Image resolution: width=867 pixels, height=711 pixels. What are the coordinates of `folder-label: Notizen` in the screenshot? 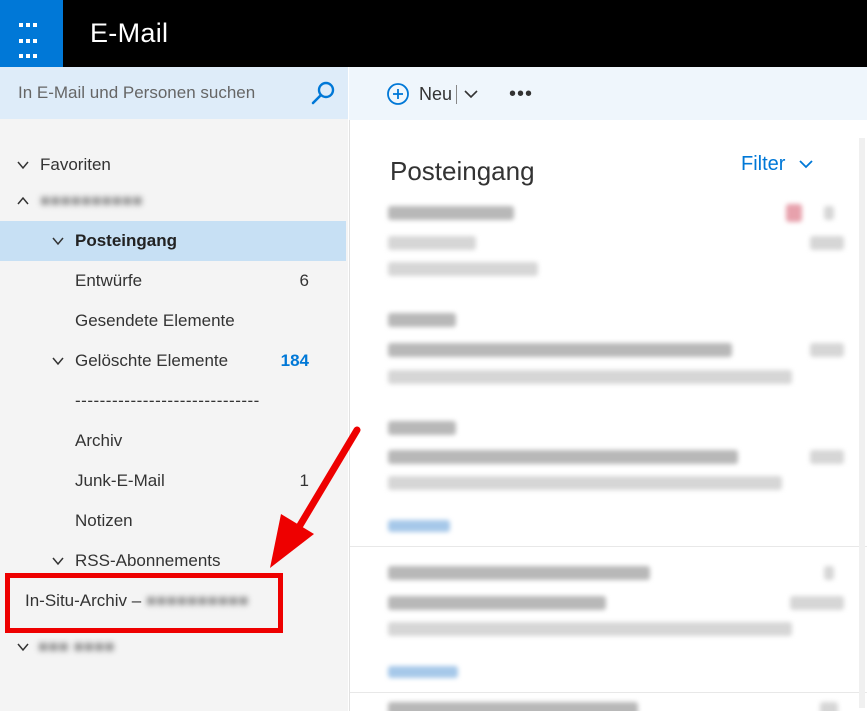 It's located at (104, 520).